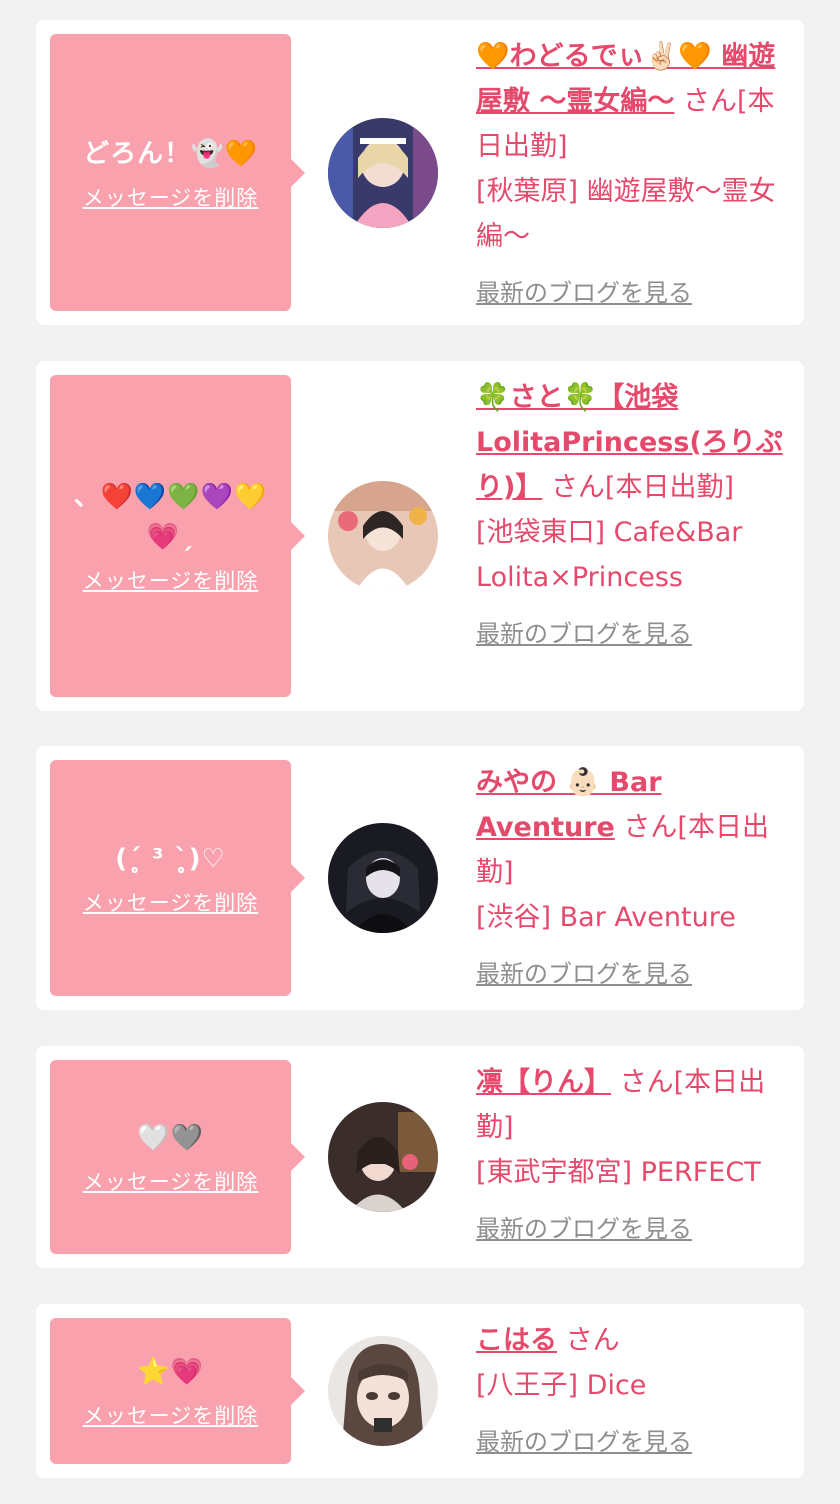 The height and width of the screenshot is (1504, 840). Describe the element at coordinates (177, 878) in the screenshot. I see `message-bubble: (ˊ̥̥̥̥̥ ³ ˋ̥̥̥̥̥)♡ メッセージを削除` at that location.